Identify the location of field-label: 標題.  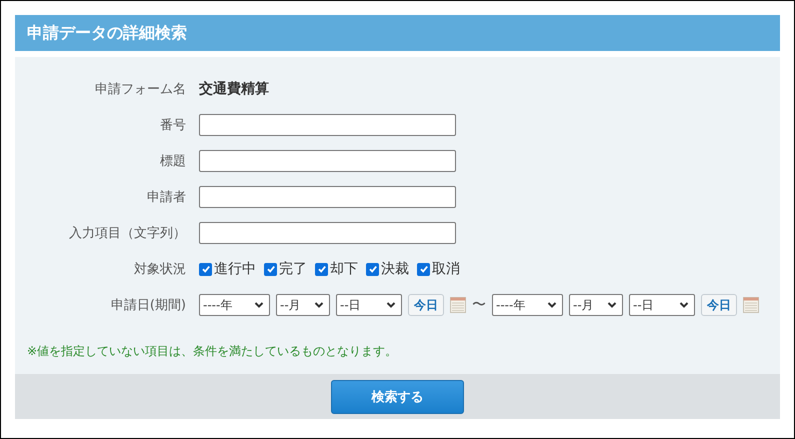
(173, 161).